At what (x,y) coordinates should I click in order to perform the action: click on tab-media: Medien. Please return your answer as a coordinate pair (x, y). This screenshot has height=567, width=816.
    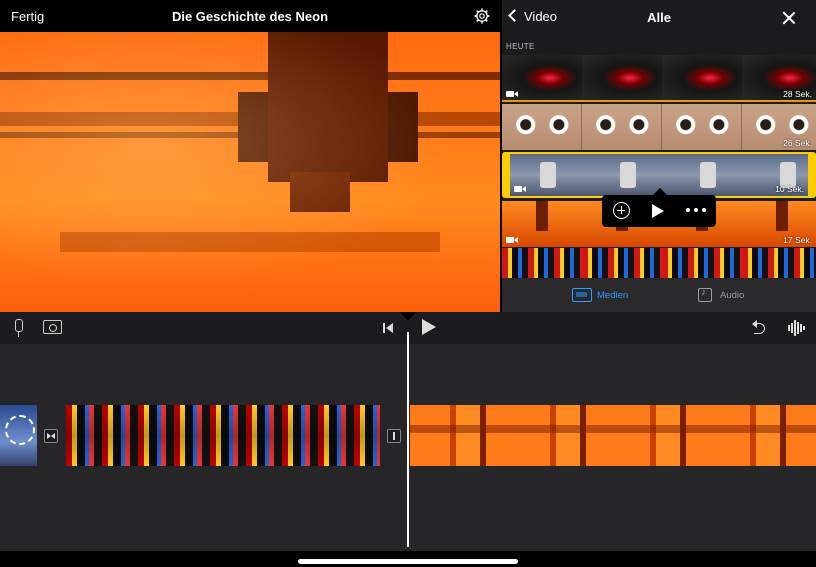
    Looking at the image, I should click on (600, 295).